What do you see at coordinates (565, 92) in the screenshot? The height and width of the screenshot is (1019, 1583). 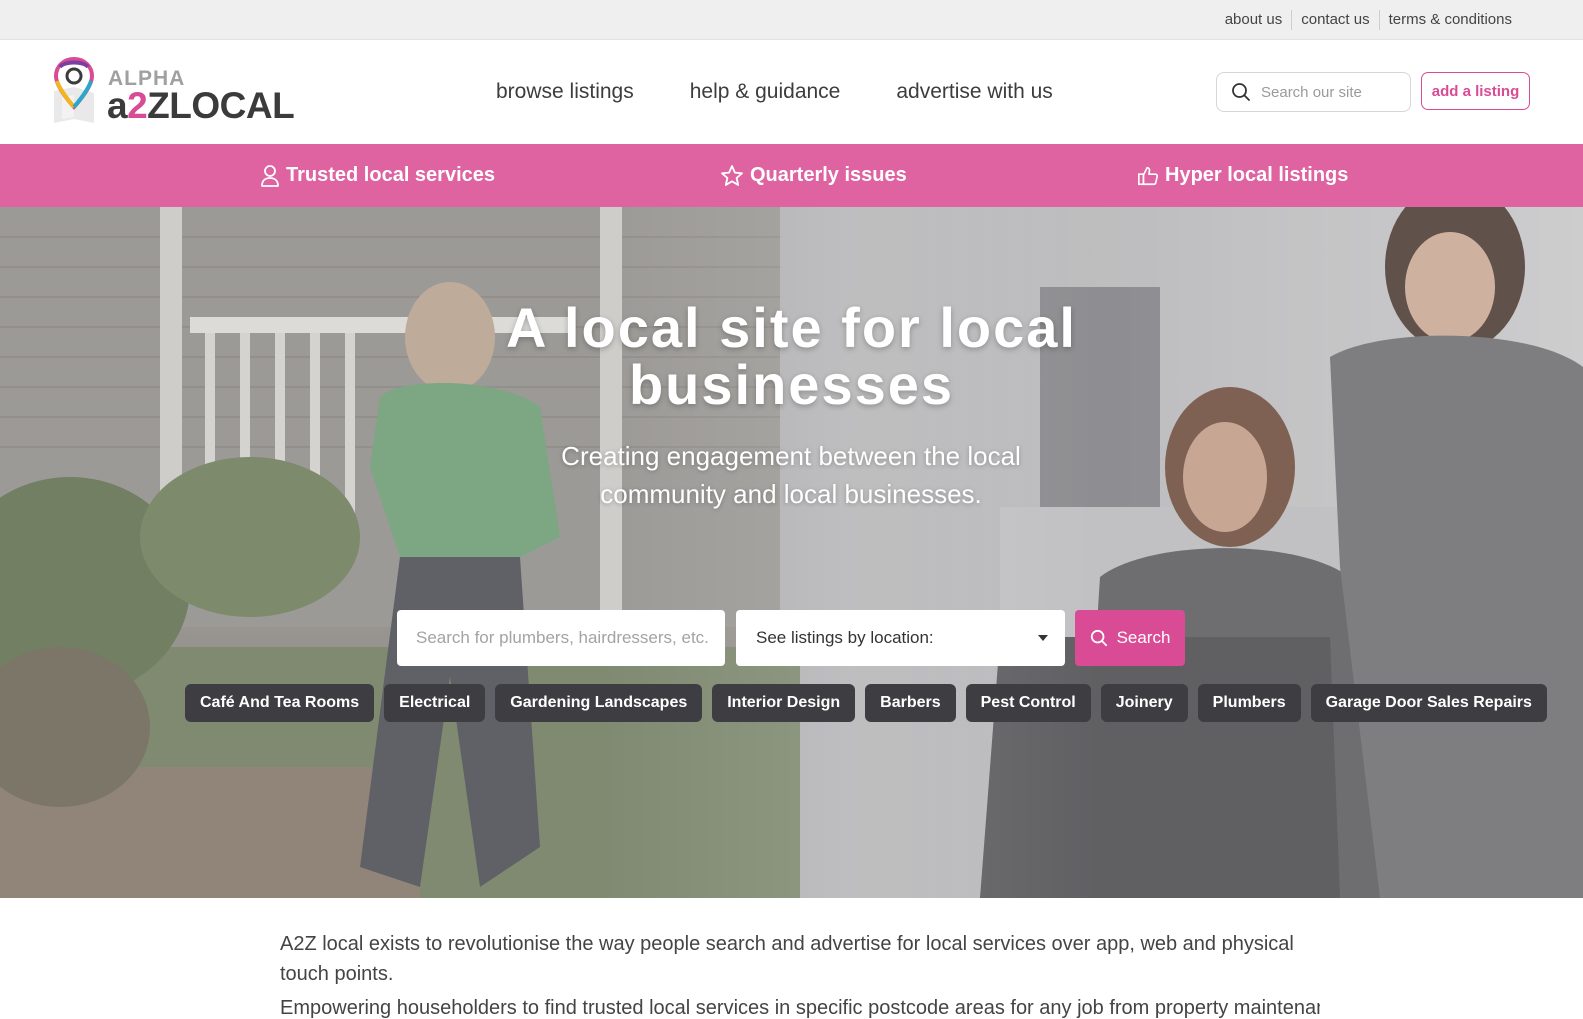 I see `nav-browse-listings: browse listings` at bounding box center [565, 92].